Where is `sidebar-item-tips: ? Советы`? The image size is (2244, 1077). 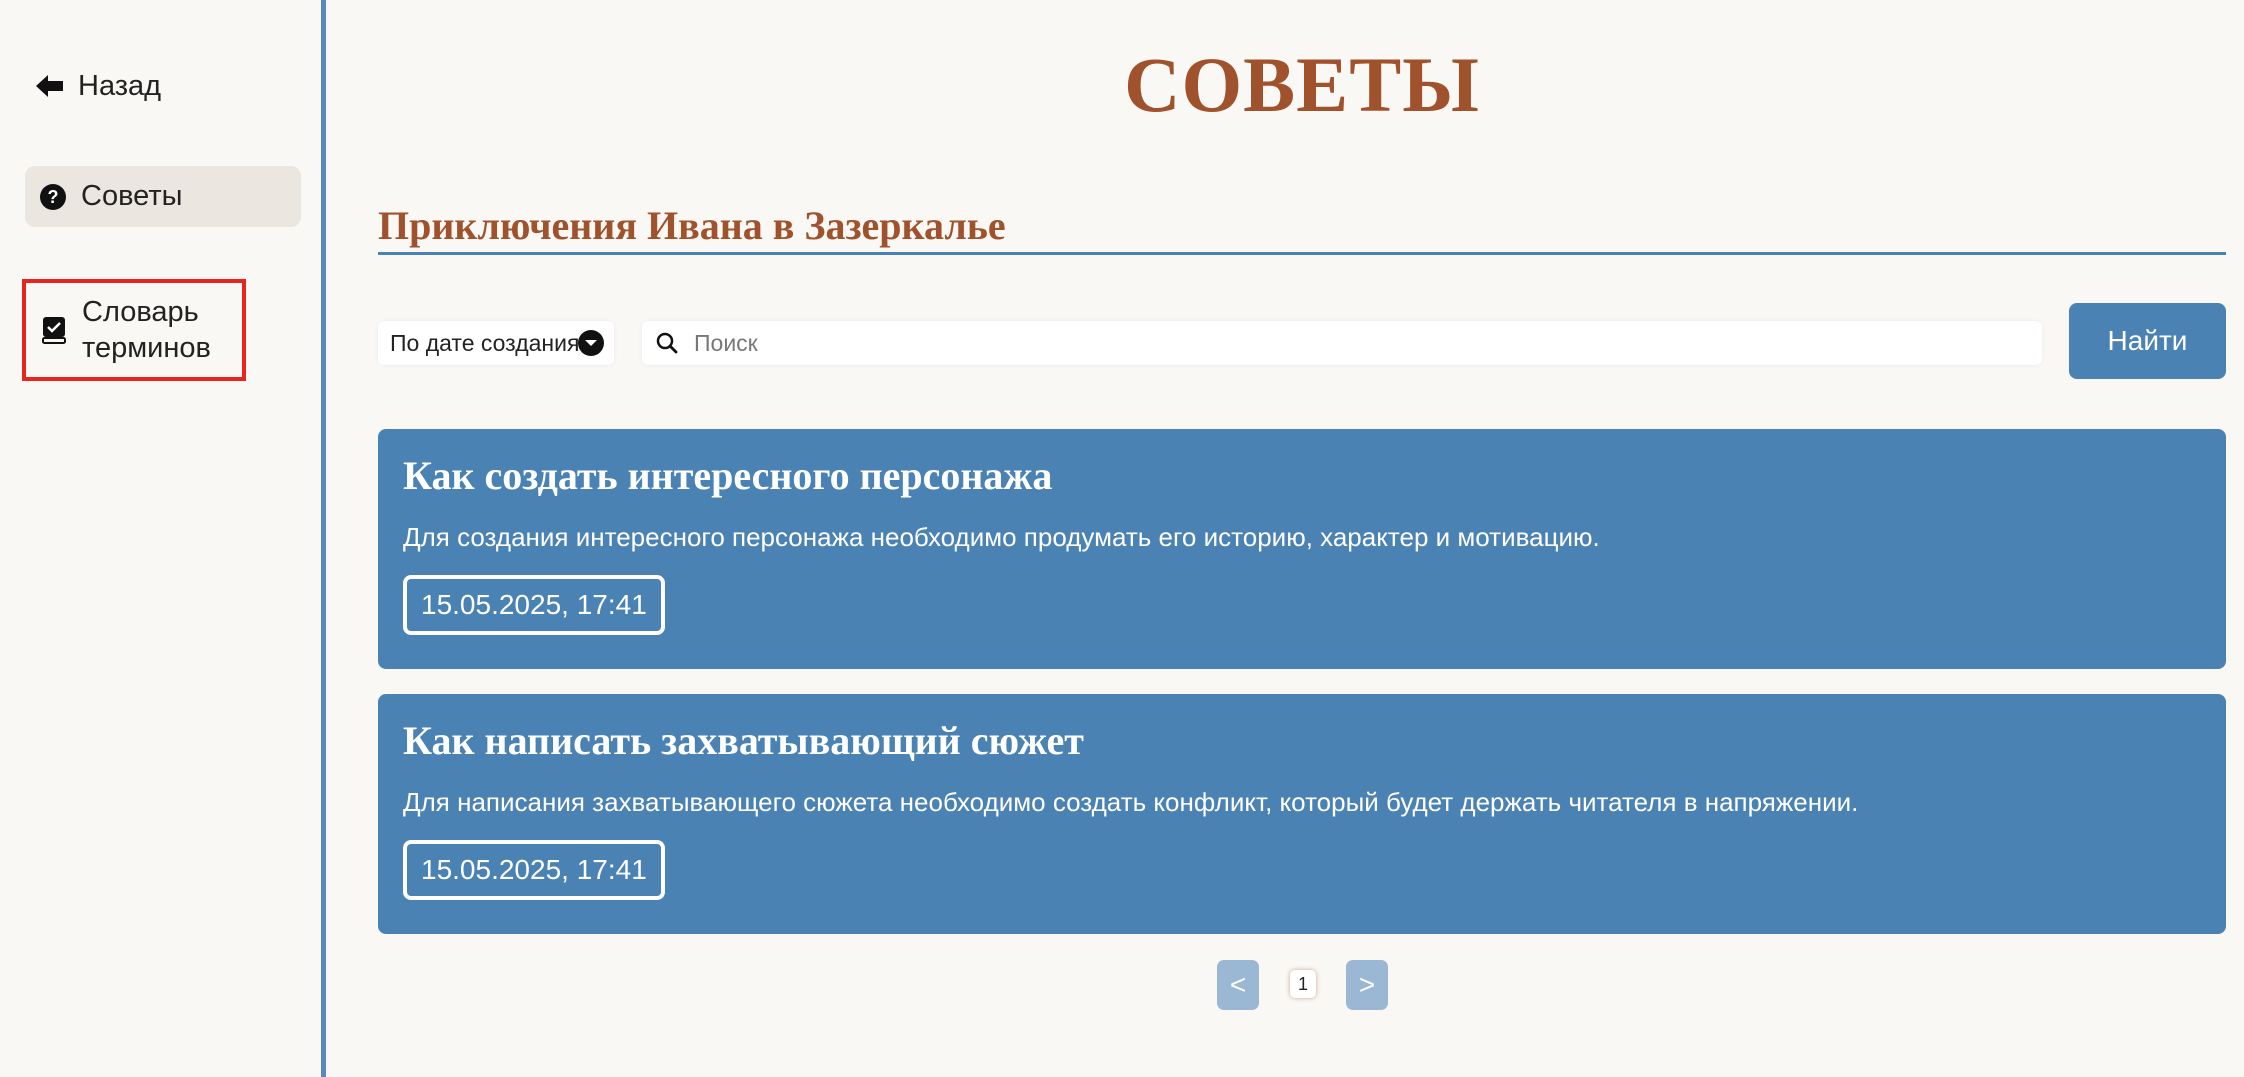 sidebar-item-tips: ? Советы is located at coordinates (163, 196).